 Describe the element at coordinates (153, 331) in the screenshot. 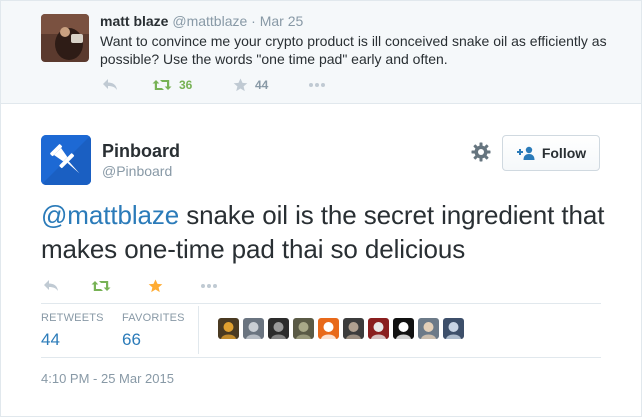

I see `favorites-stat: FAVORITES 66` at that location.